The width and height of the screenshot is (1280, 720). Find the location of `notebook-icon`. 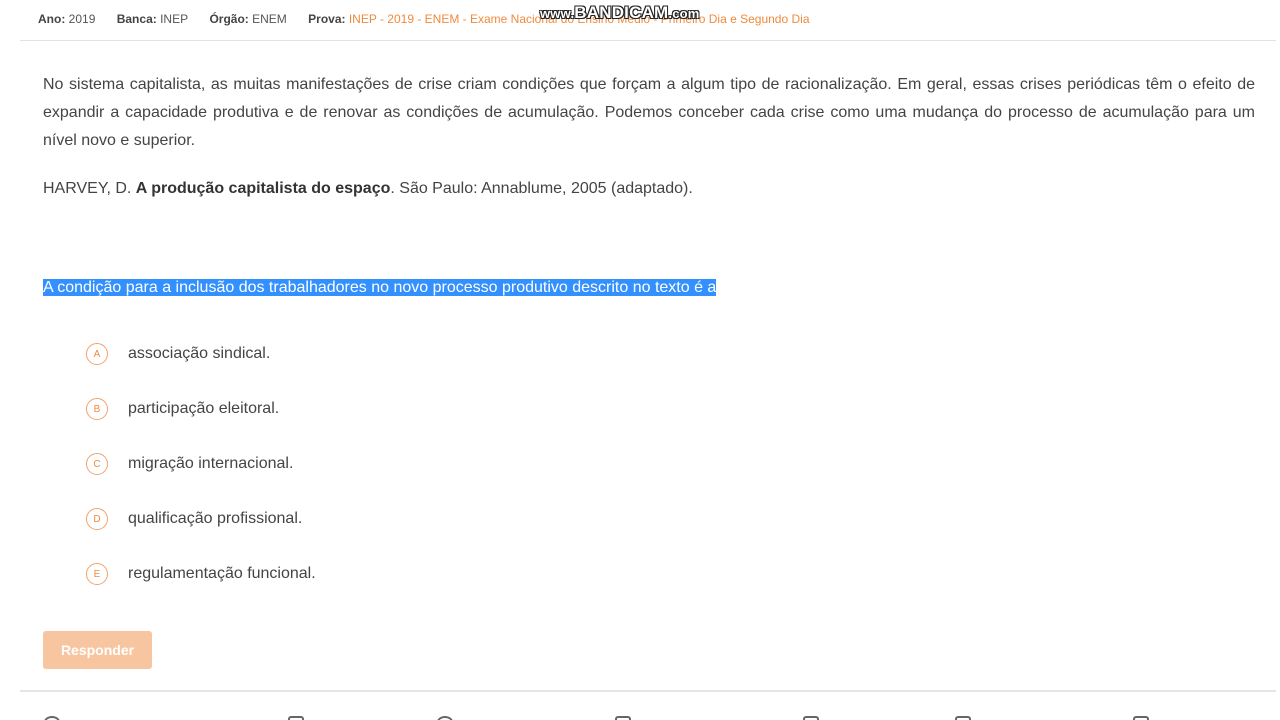

notebook-icon is located at coordinates (623, 718).